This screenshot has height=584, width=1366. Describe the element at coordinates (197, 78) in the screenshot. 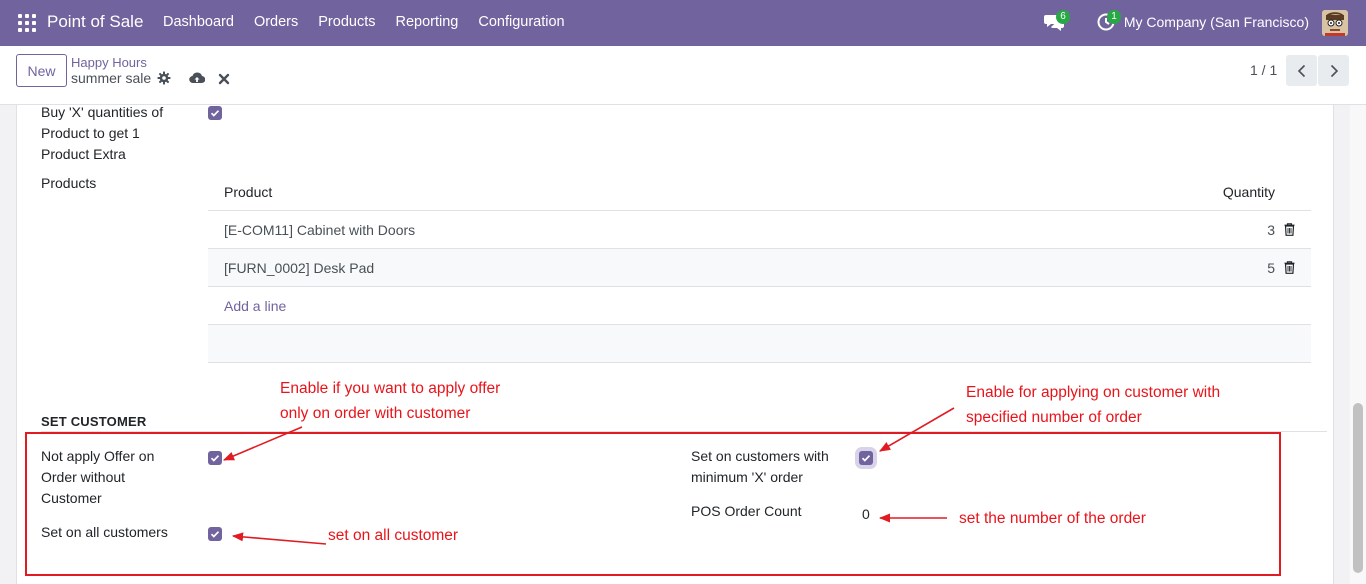

I see `save-cloud-icon` at that location.